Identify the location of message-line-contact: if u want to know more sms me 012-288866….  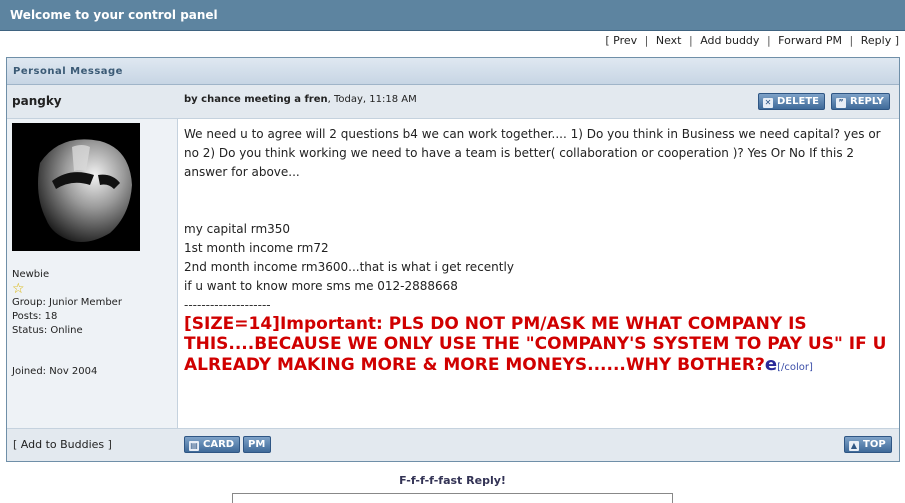
(321, 286).